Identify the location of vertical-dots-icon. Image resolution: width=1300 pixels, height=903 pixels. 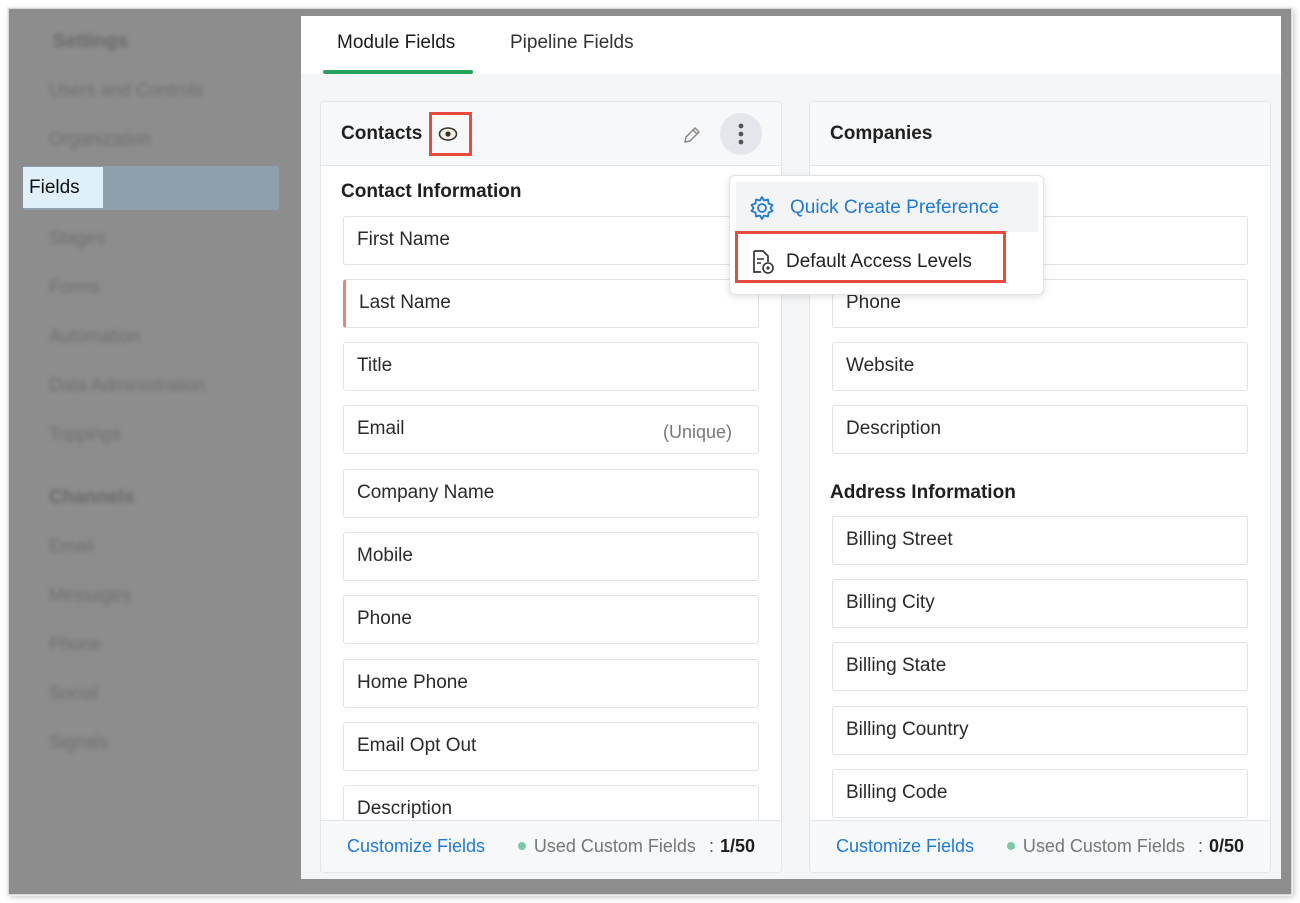
(741, 134).